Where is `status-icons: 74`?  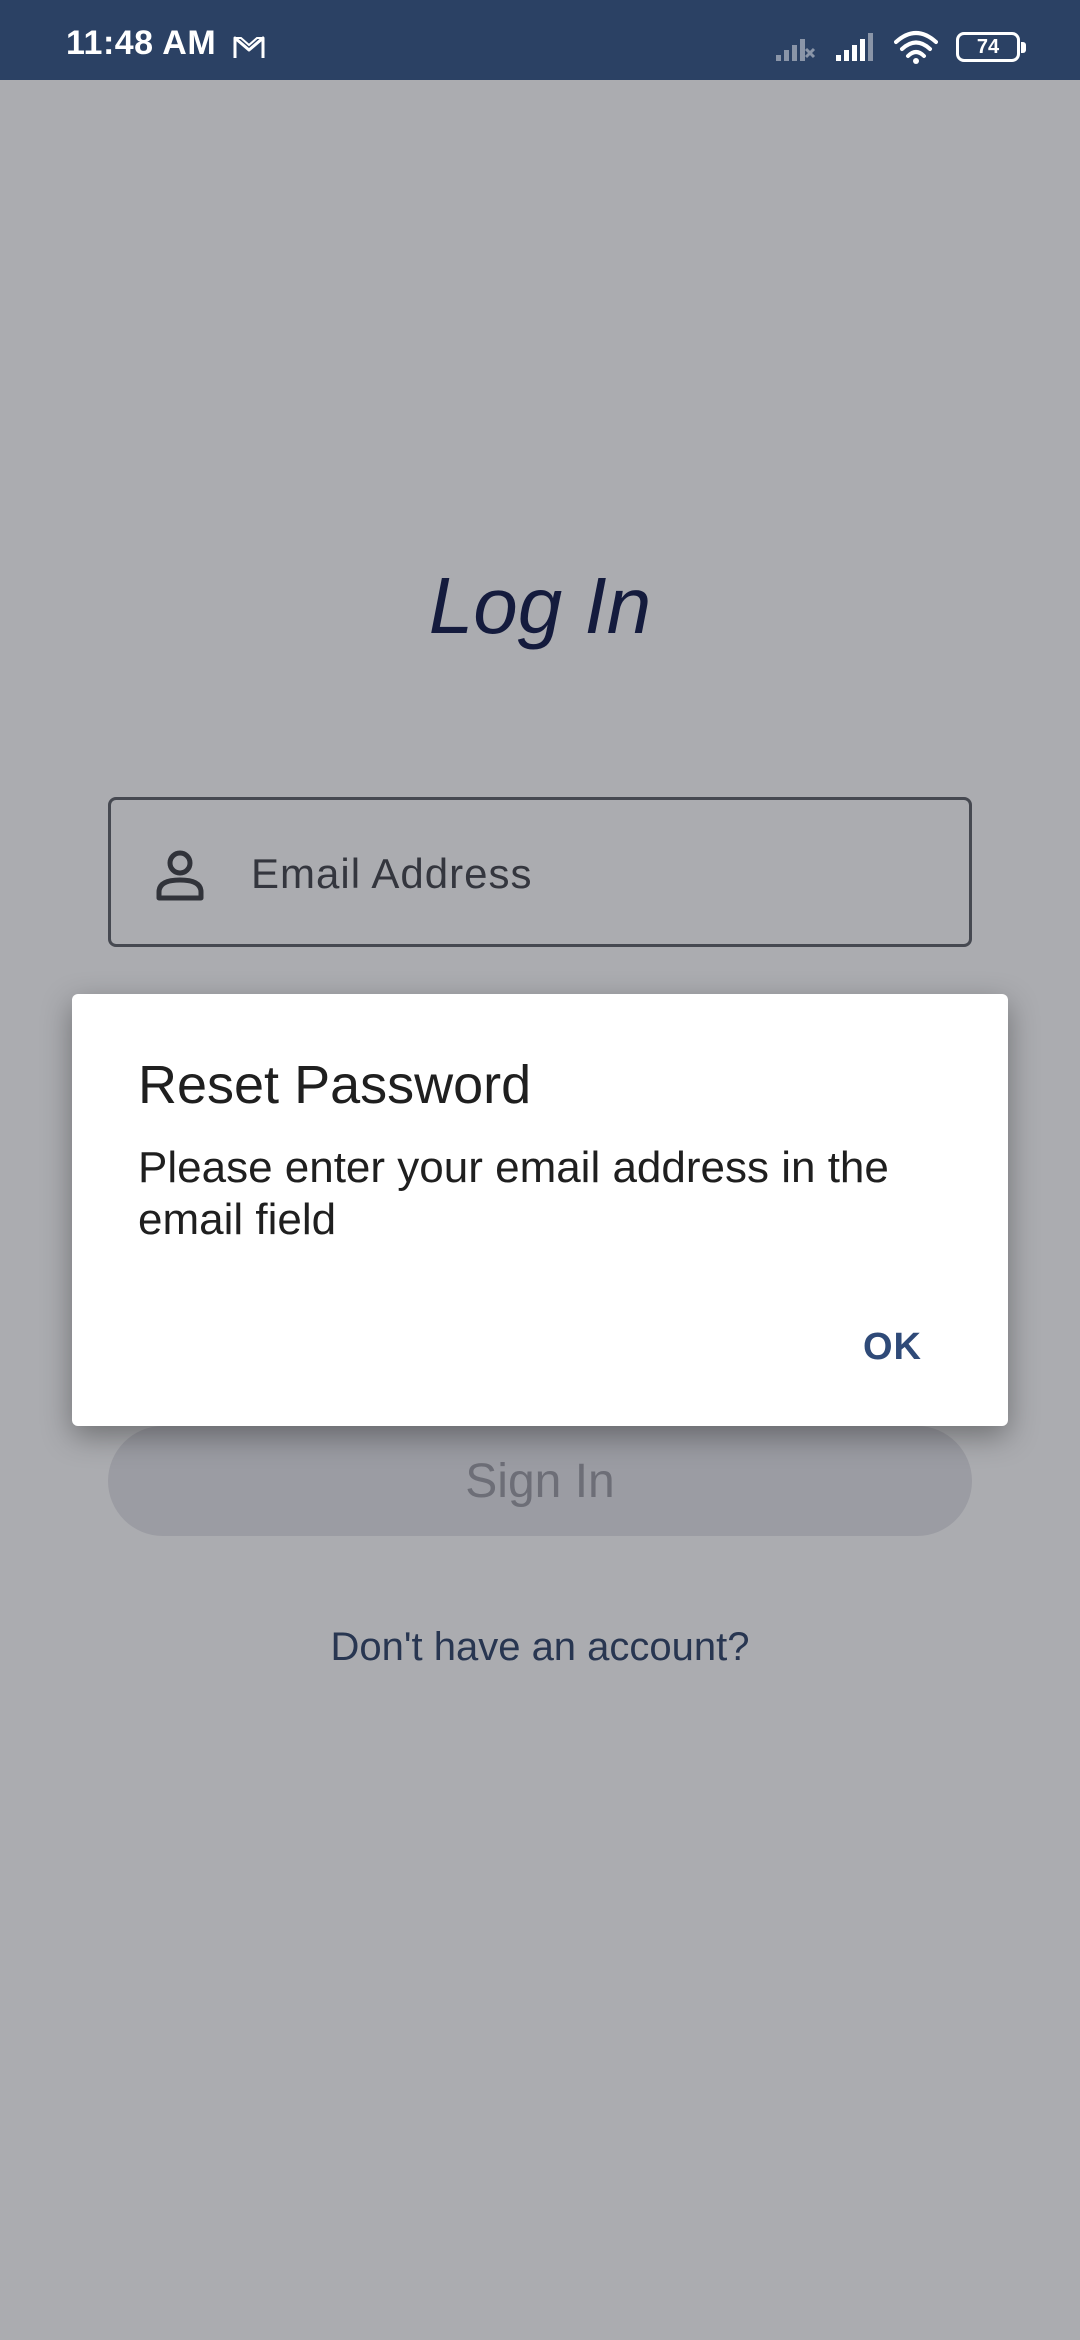 status-icons: 74 is located at coordinates (900, 47).